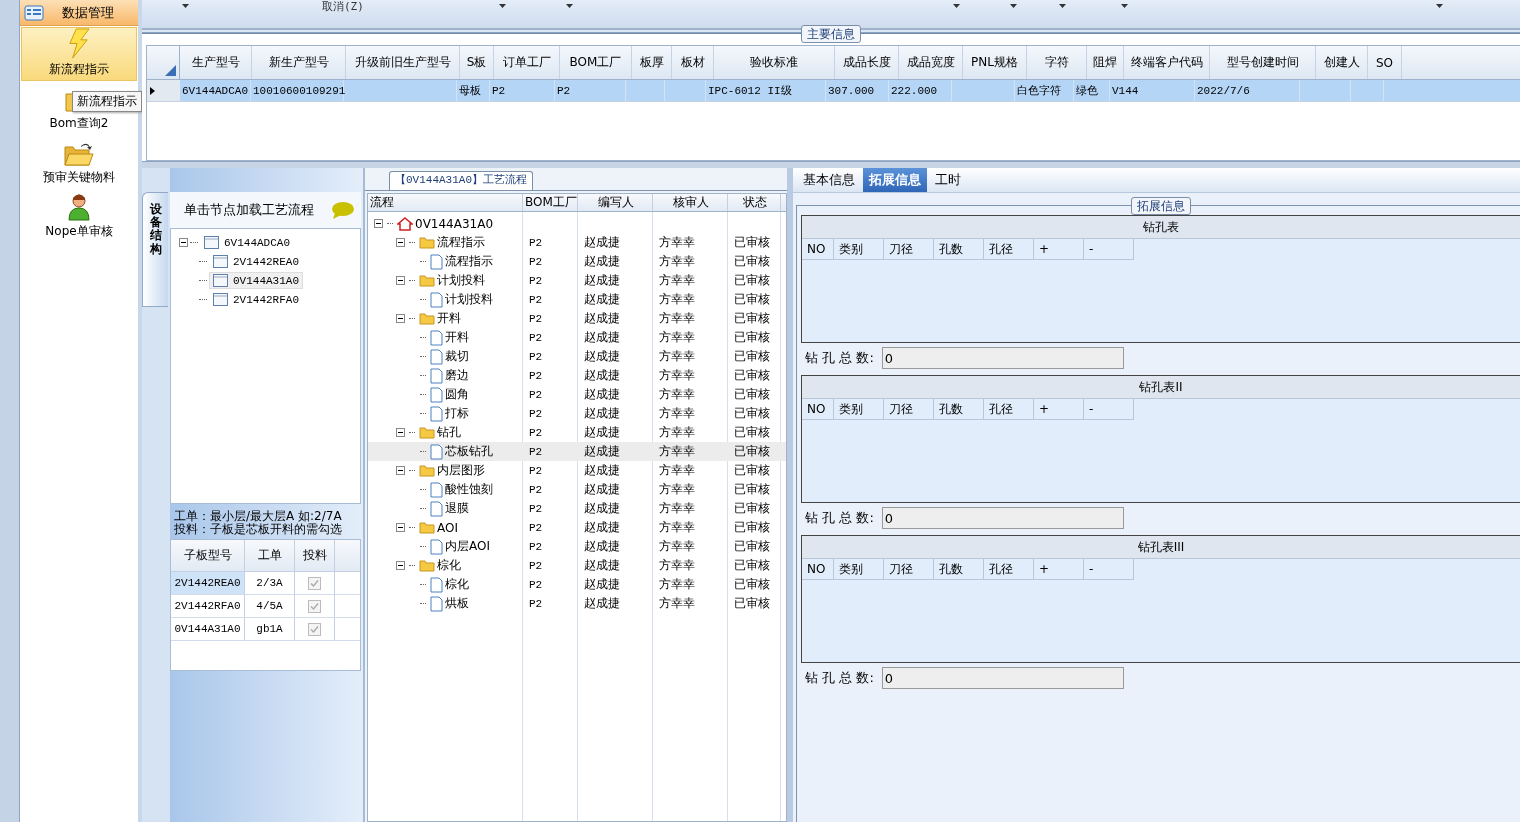 The width and height of the screenshot is (1520, 822). I want to click on tree-row: 酸性蚀刻 P2 赵成捷 方幸幸 已审核, so click(577, 489).